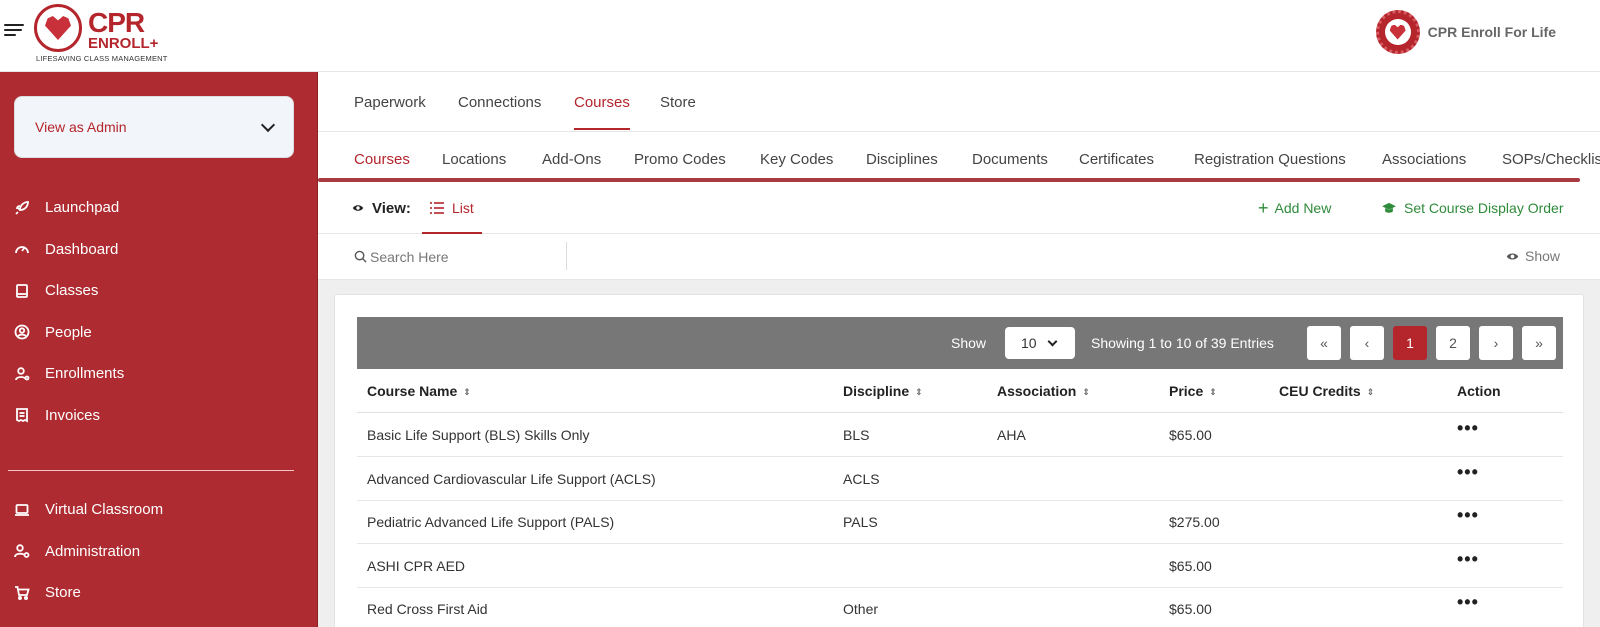 Image resolution: width=1600 pixels, height=627 pixels. I want to click on subtab-add-ons: Add-Ons, so click(571, 159).